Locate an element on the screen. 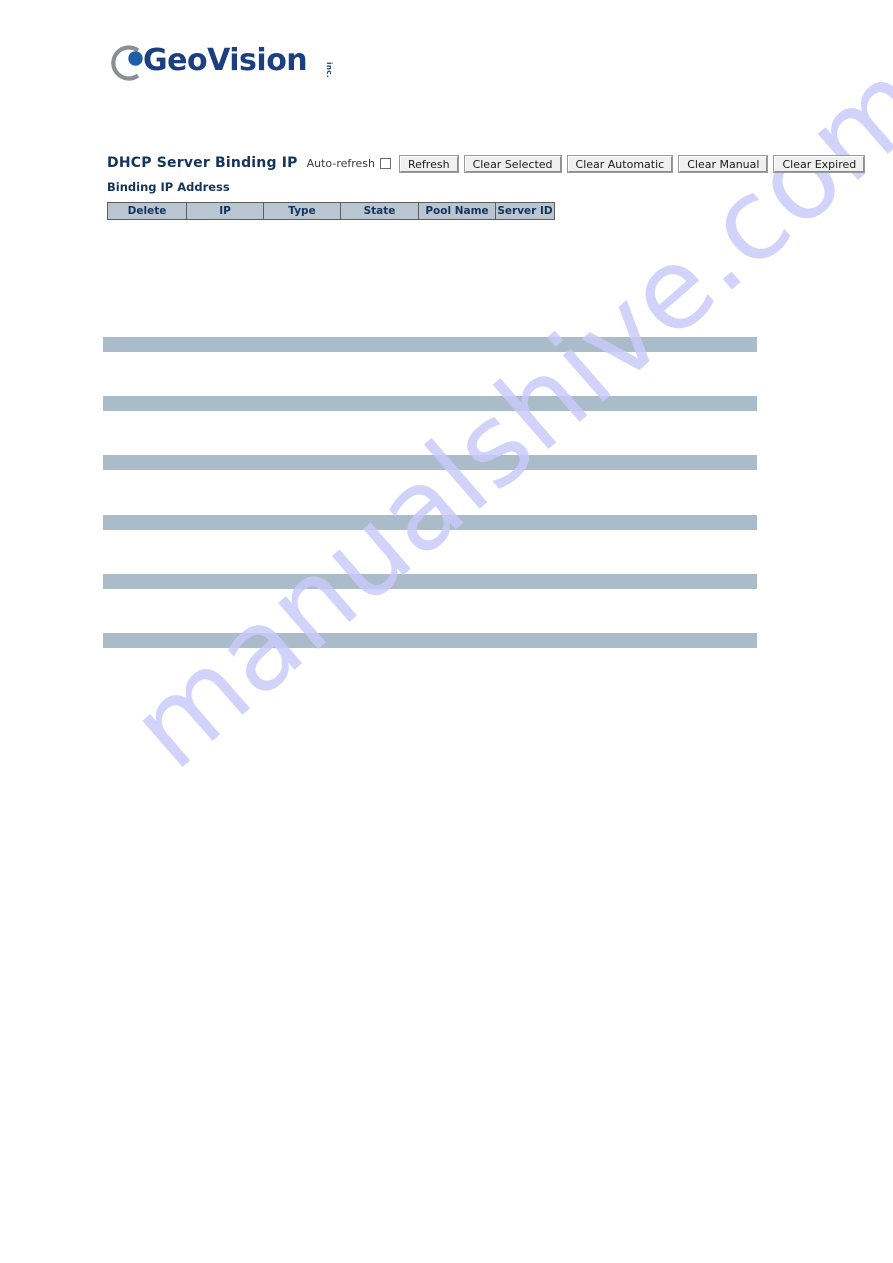  column-header-server-id: Server ID is located at coordinates (525, 211).